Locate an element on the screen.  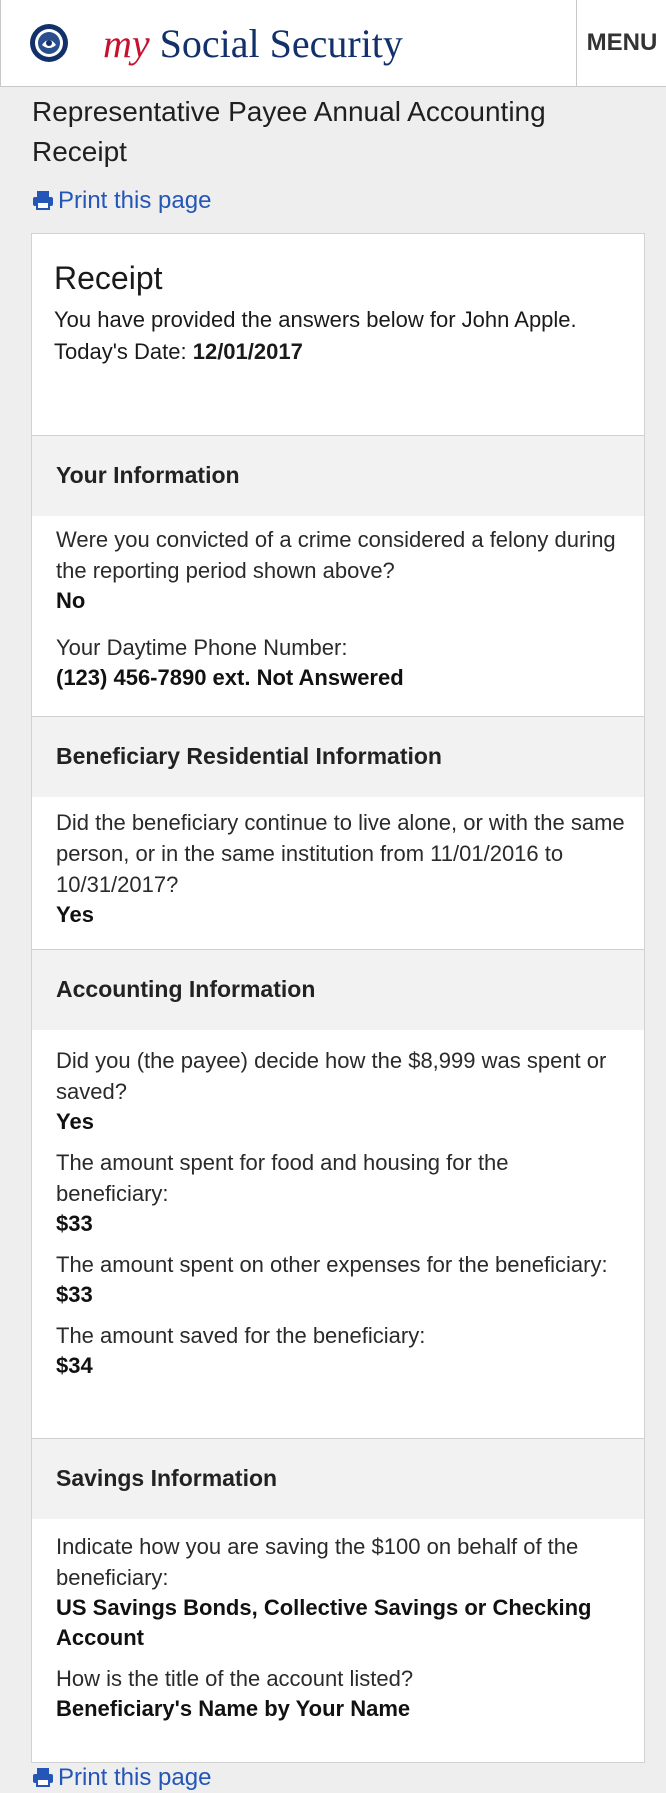
section-title: Savings Information is located at coordinates (167, 1478).